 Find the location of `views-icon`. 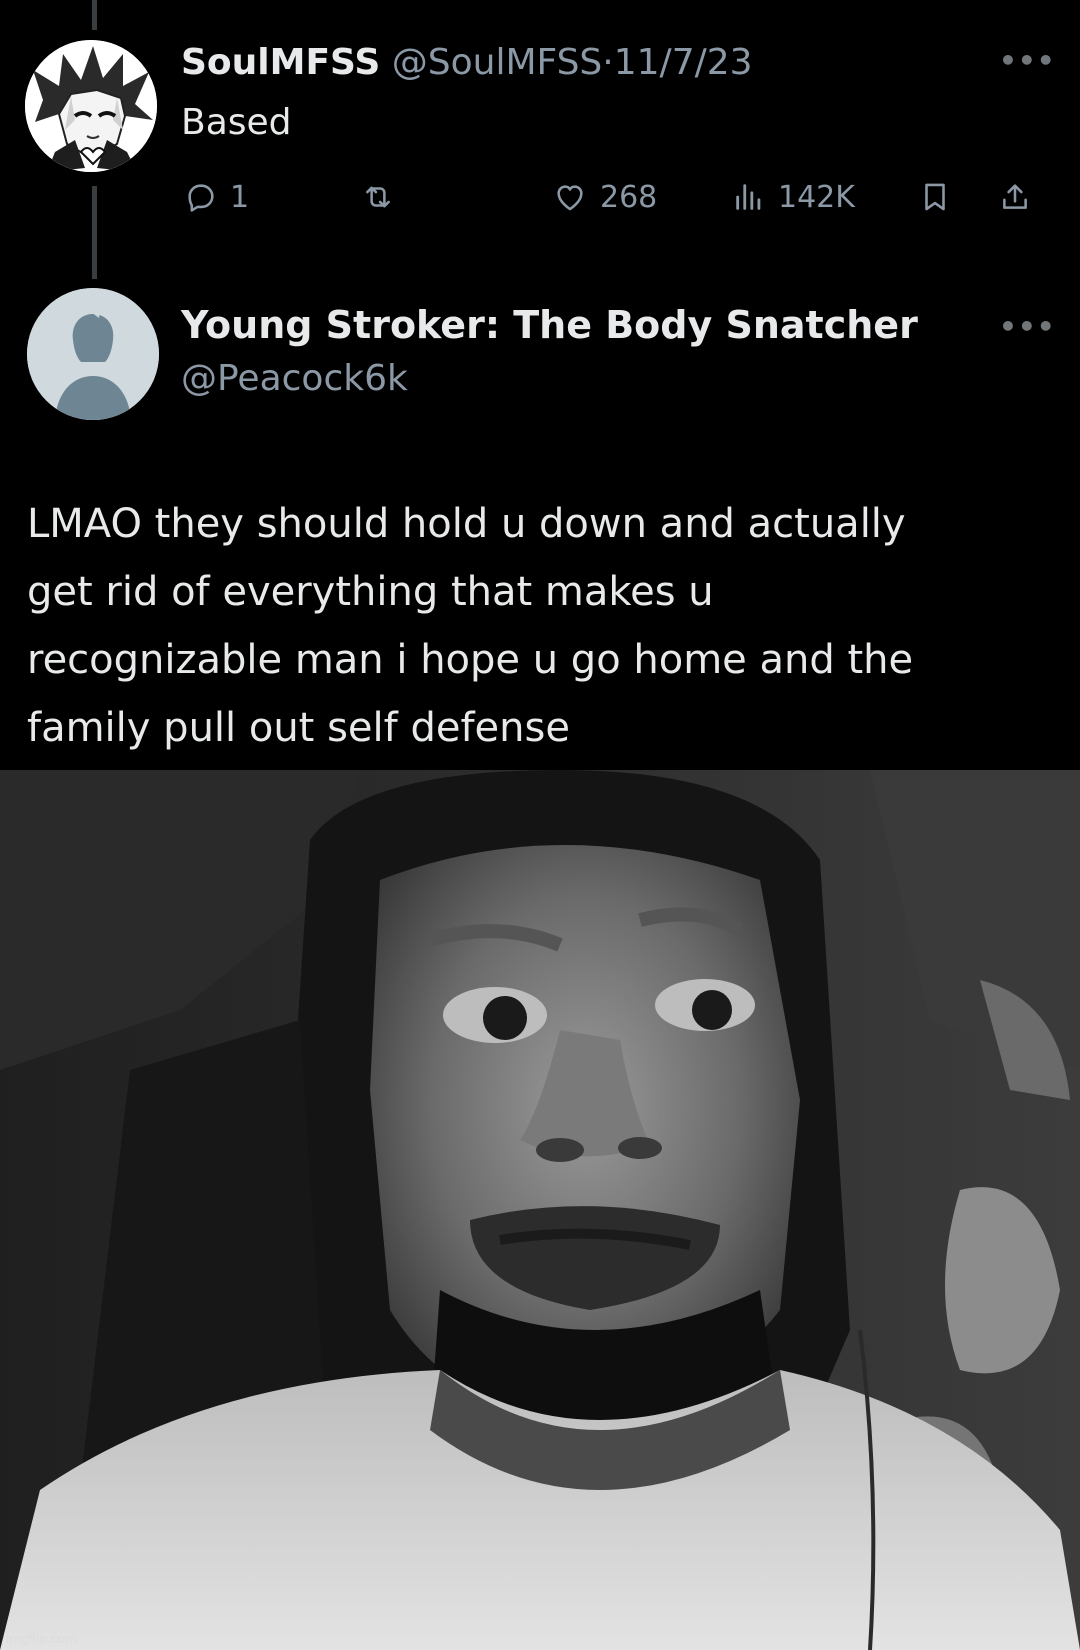

views-icon is located at coordinates (748, 197).